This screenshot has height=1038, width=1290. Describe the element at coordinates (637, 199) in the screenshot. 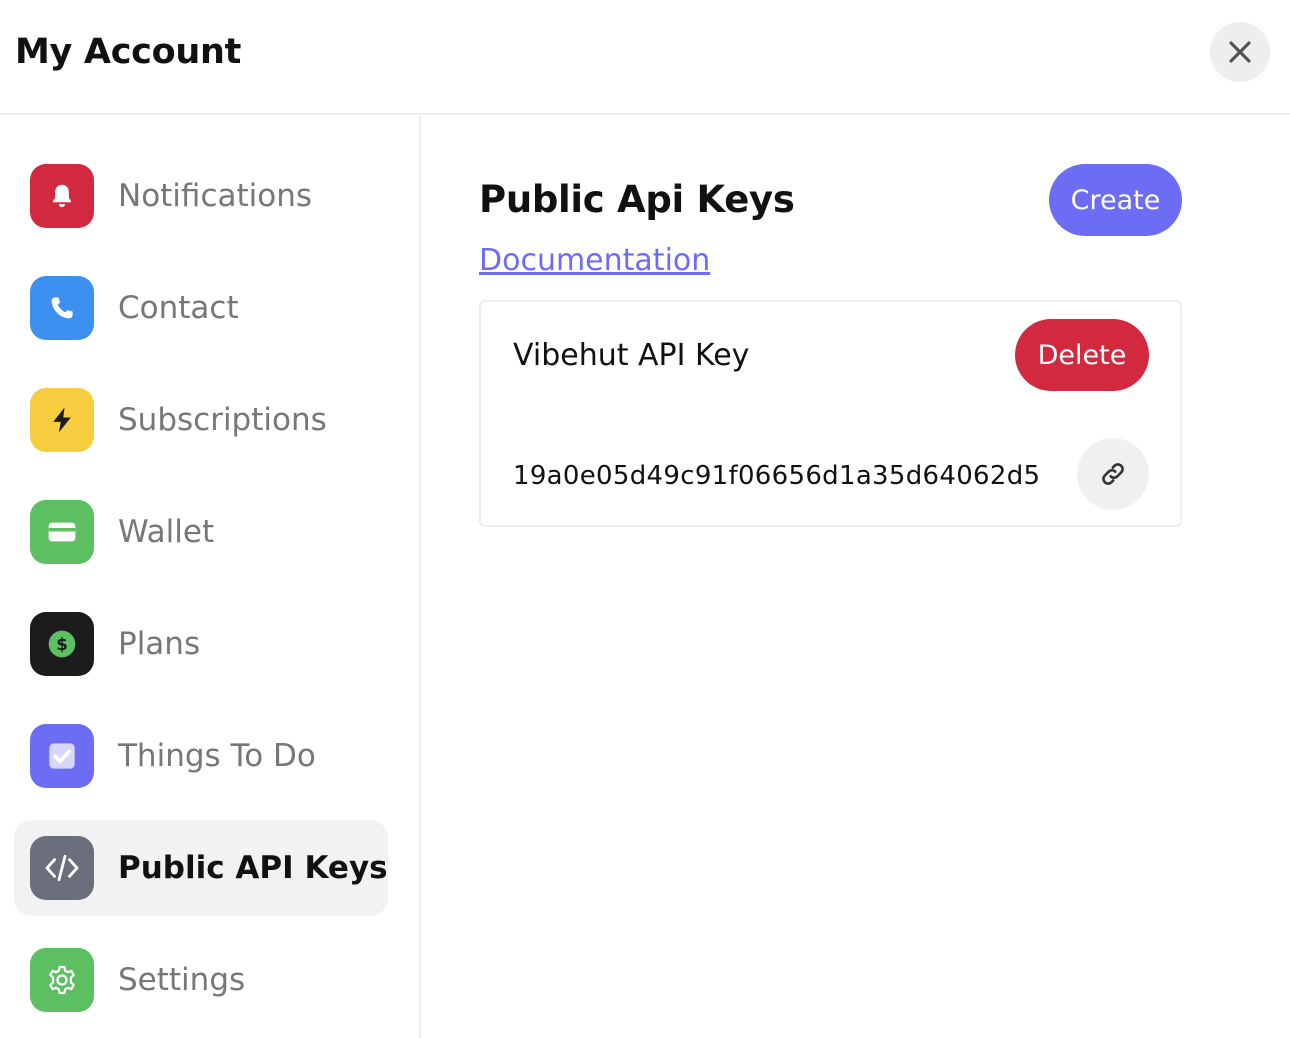

I see `section-title: Public Api Keys` at that location.